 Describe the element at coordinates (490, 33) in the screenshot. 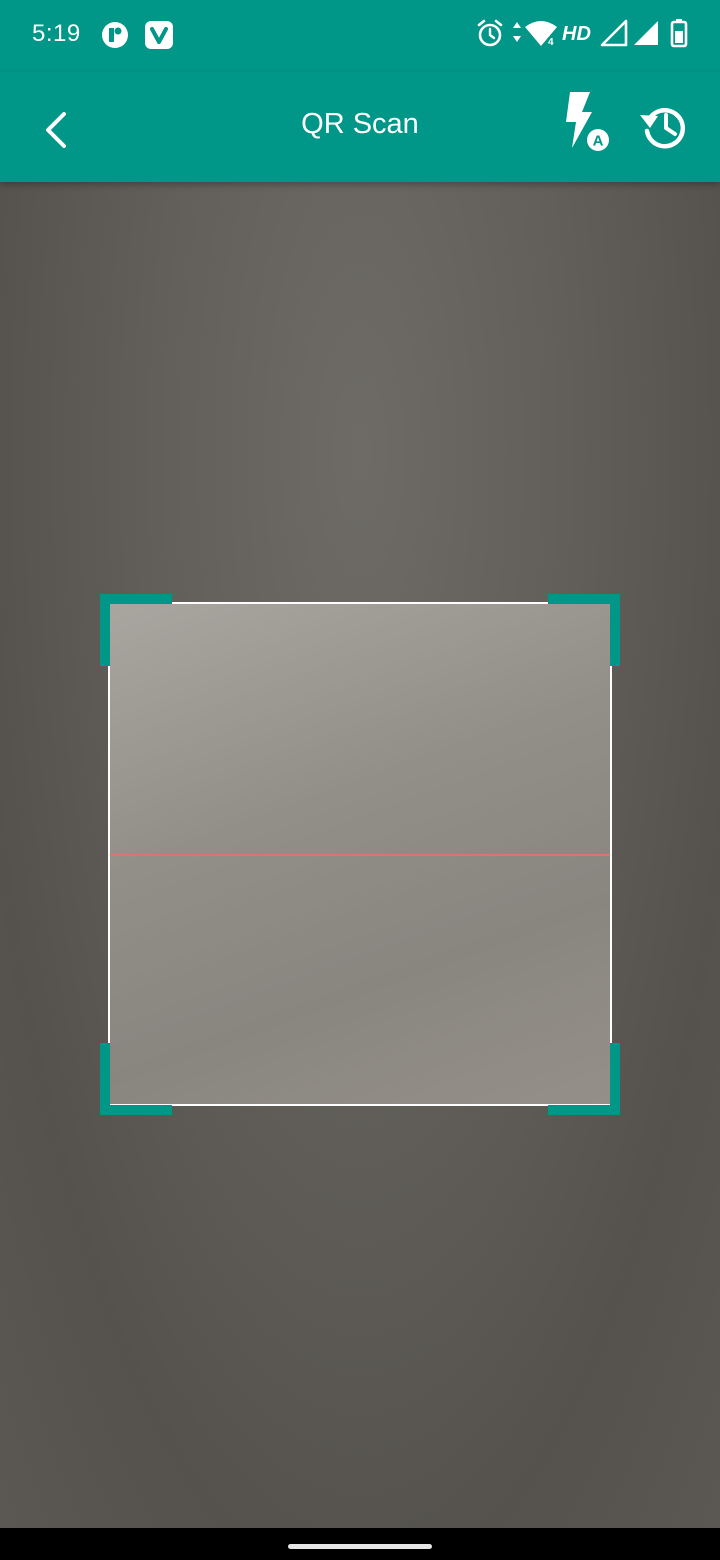

I see `alarm-icon` at that location.